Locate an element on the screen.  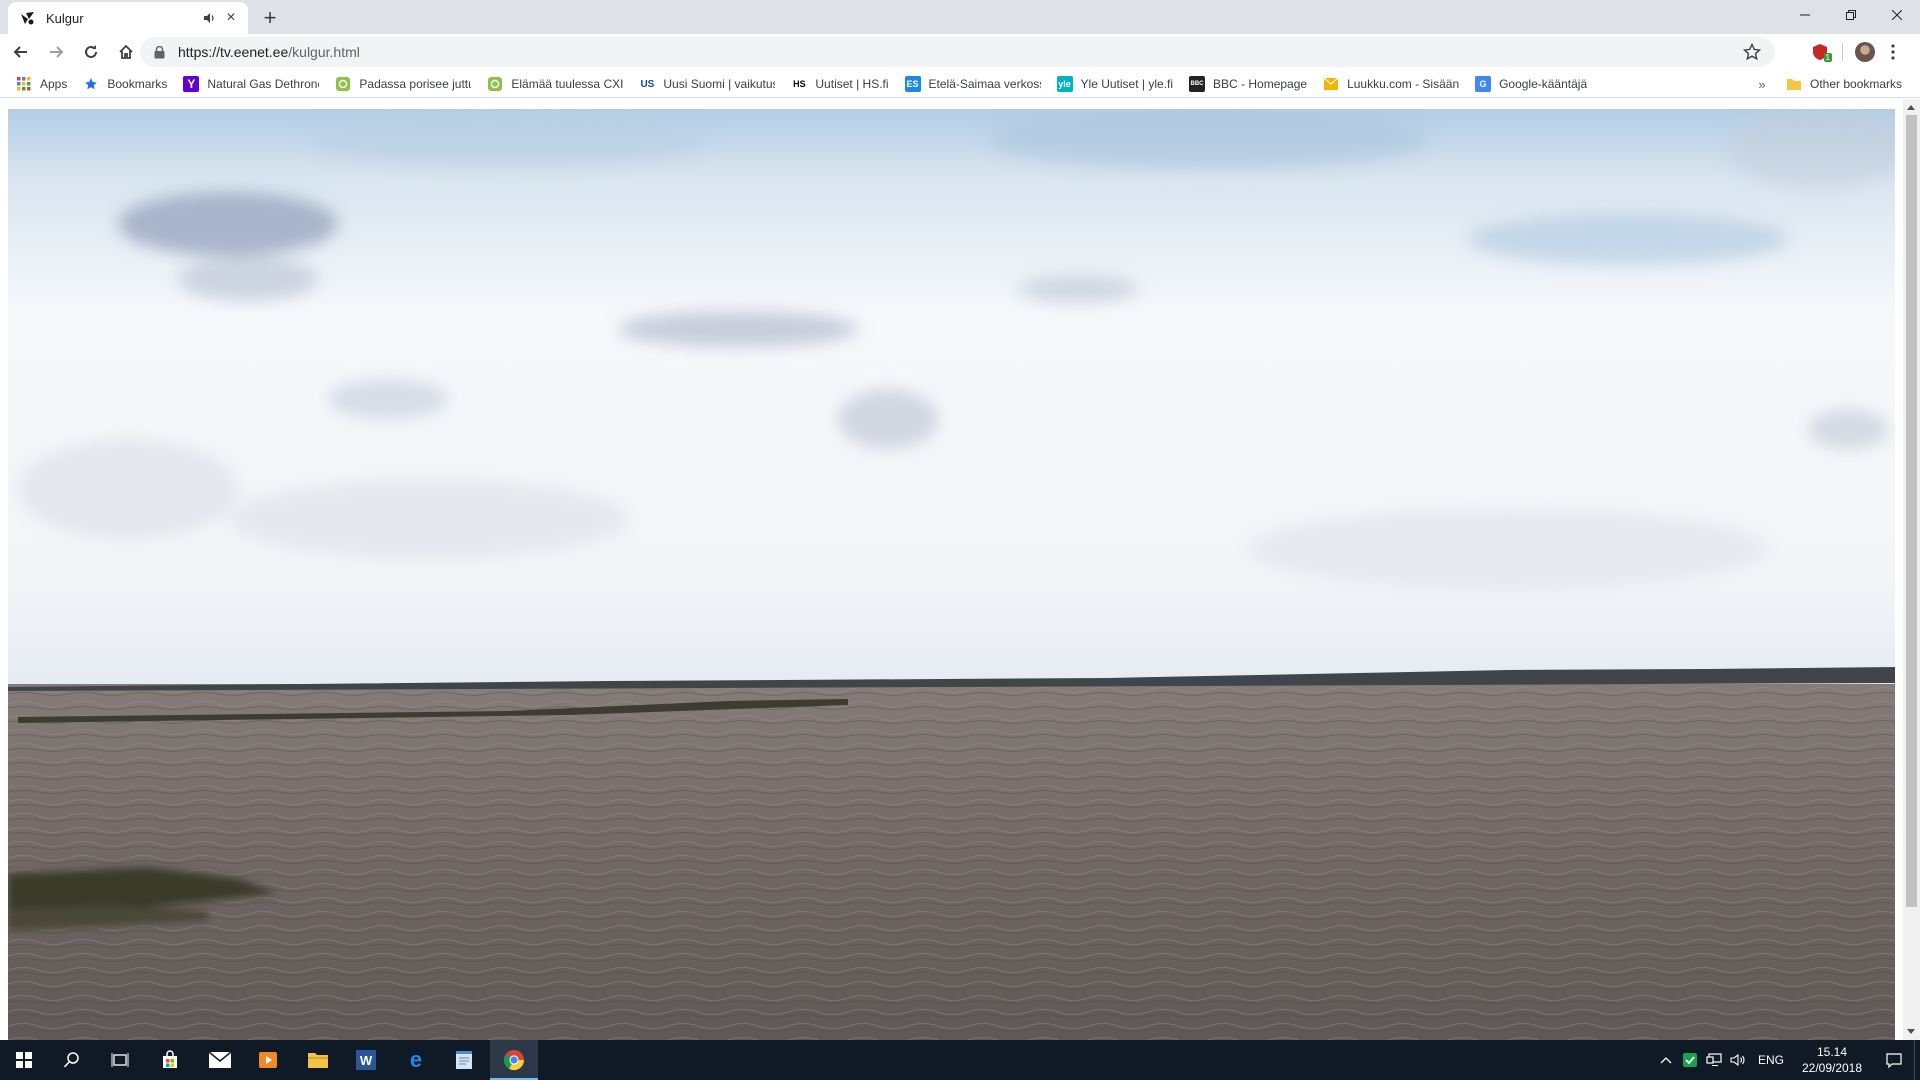
volume-tray-button is located at coordinates (1738, 1060).